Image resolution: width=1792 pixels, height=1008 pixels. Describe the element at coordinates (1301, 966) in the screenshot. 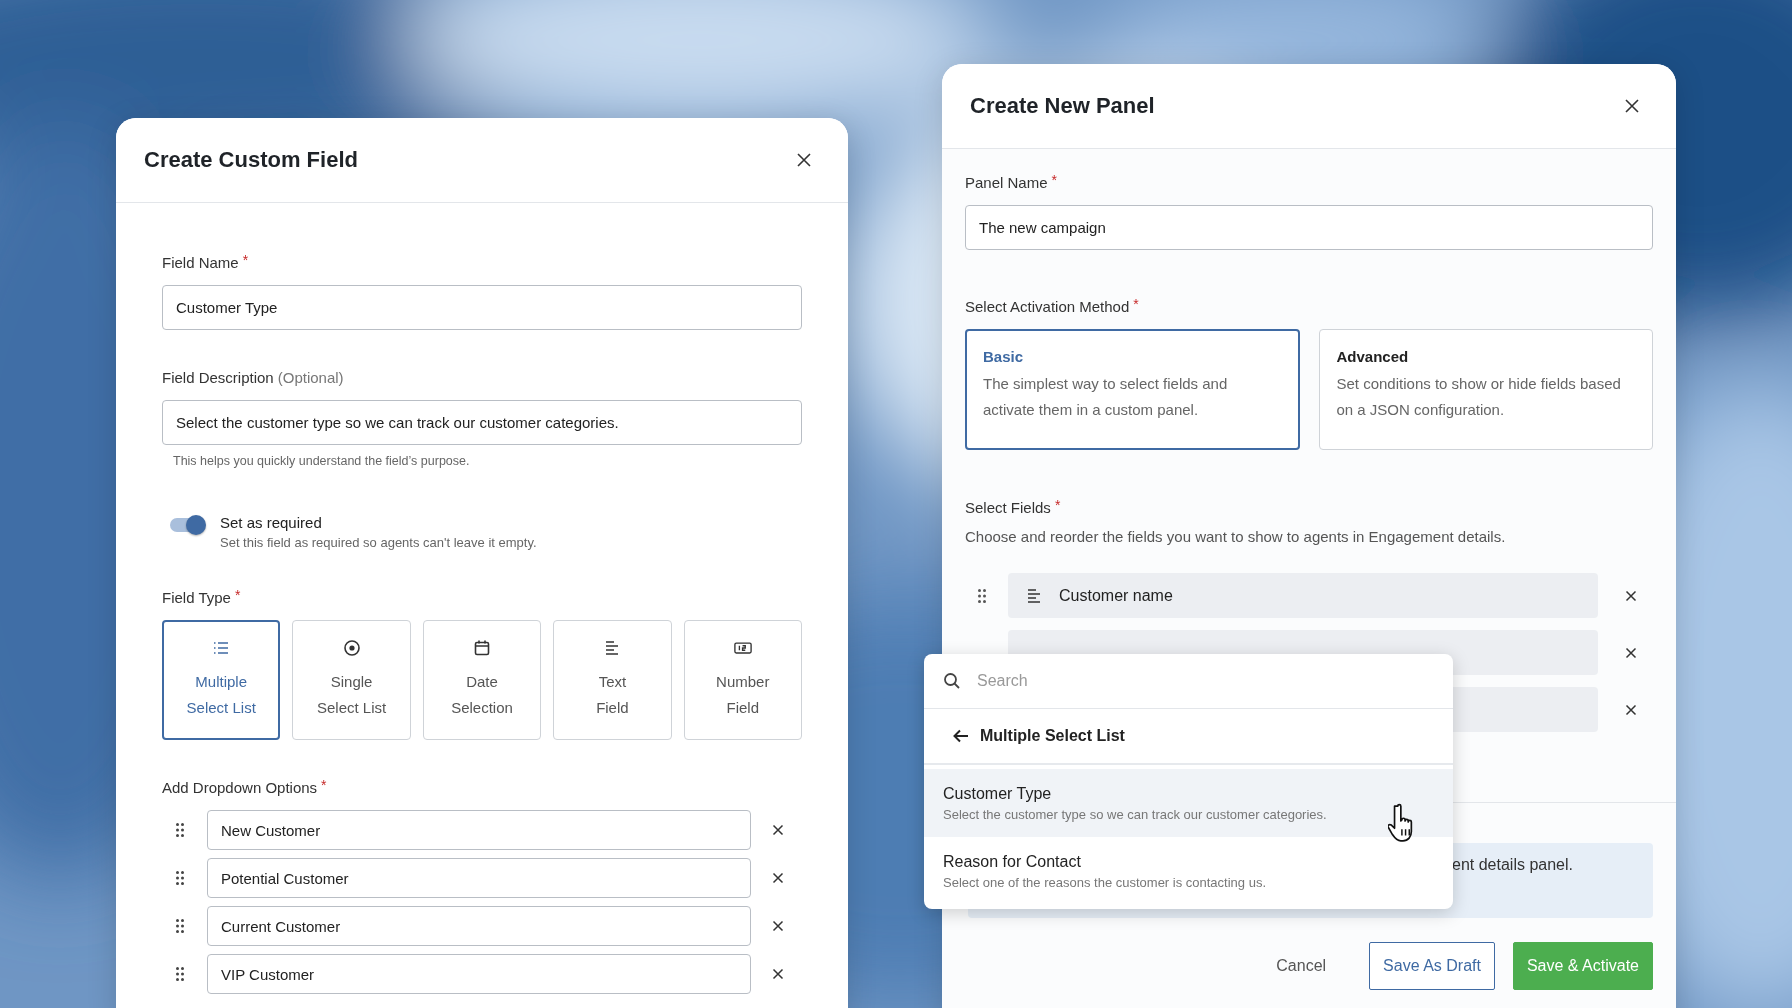

I see `cancel-button: Cancel` at that location.